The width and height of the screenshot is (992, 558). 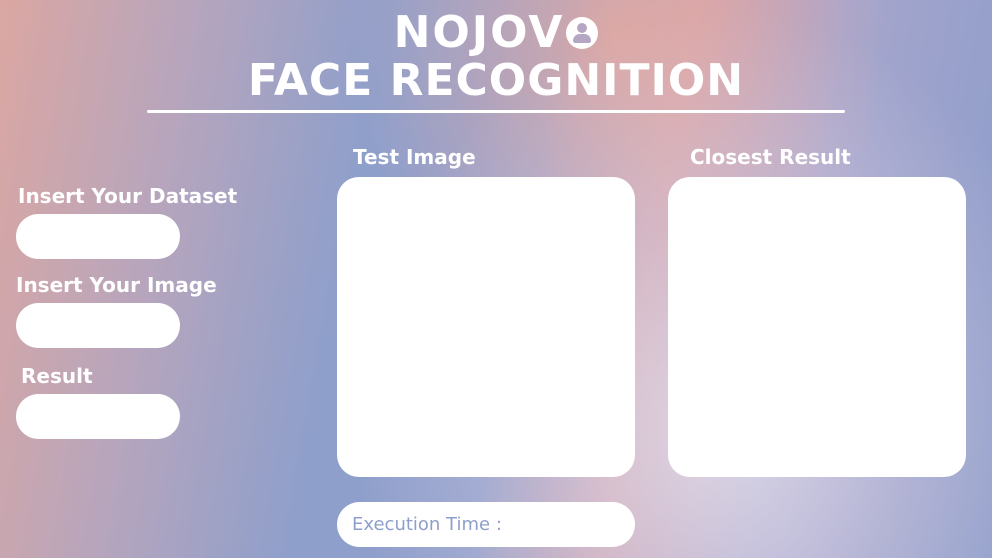 What do you see at coordinates (128, 196) in the screenshot?
I see `dataset-label: Insert Your Dataset` at bounding box center [128, 196].